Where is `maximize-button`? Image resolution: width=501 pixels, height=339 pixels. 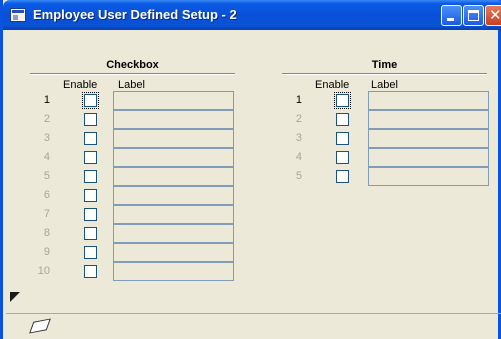
maximize-button is located at coordinates (473, 15).